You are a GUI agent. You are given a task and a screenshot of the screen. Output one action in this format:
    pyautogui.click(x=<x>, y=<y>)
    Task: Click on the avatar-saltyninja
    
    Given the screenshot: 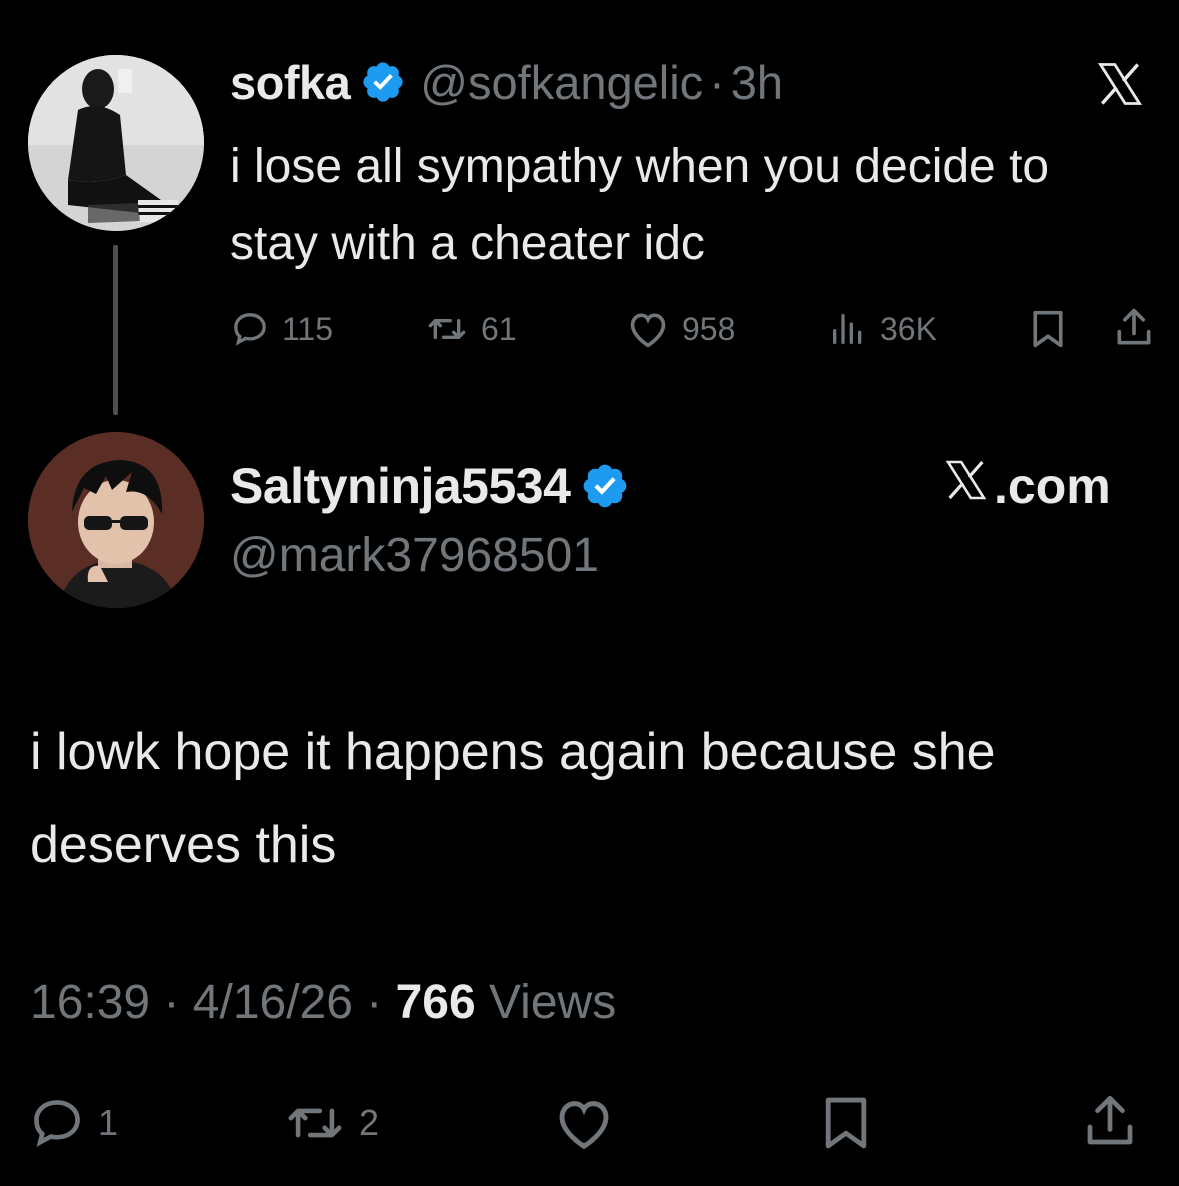 What is the action you would take?
    pyautogui.click(x=116, y=520)
    